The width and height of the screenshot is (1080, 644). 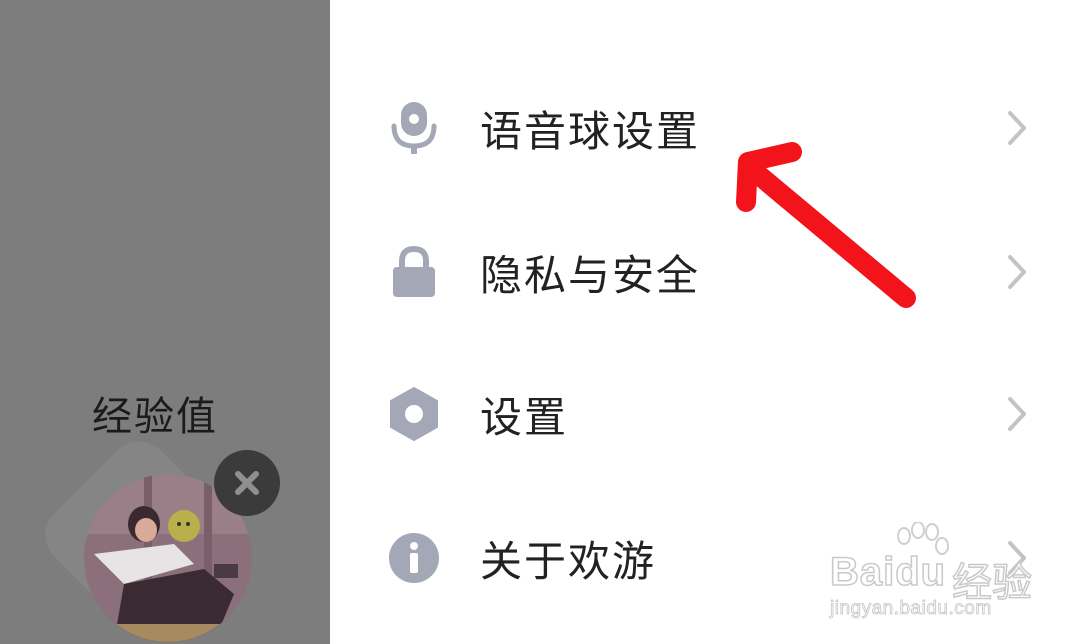 I want to click on menu-item-label: 隐私与安全, so click(x=590, y=275).